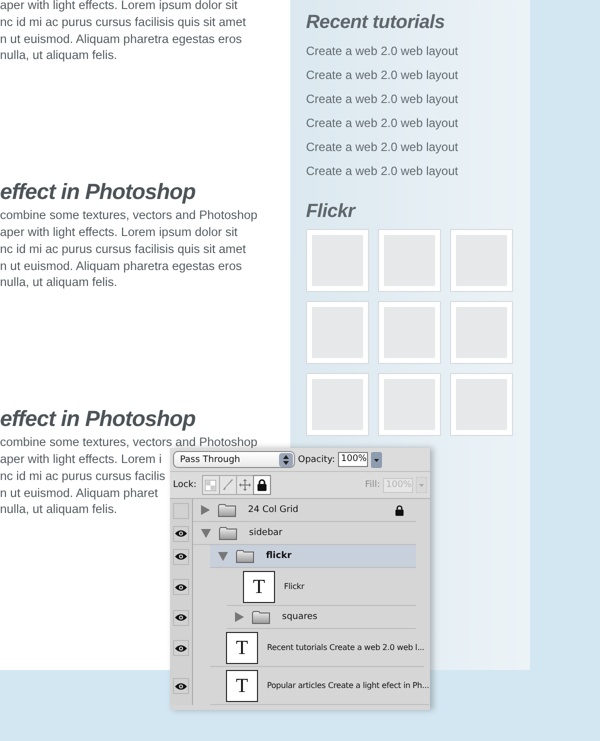  Describe the element at coordinates (353, 459) in the screenshot. I see `opacity-field: 100%` at that location.